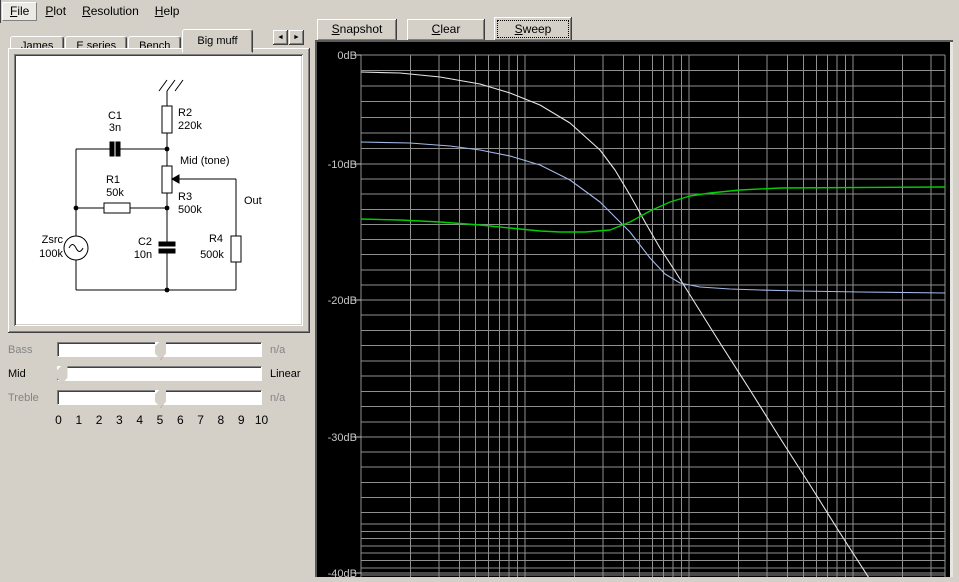  I want to click on r2-value: 220k, so click(190, 126).